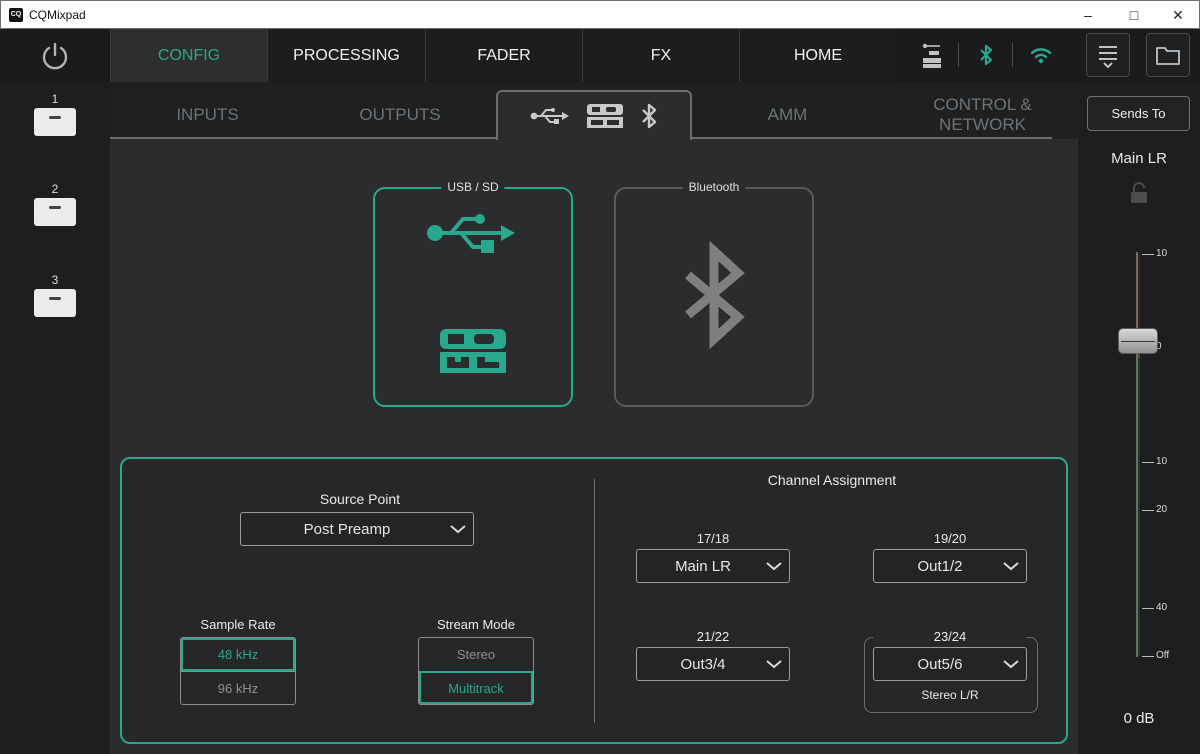 This screenshot has width=1200, height=754. I want to click on channel-21-22-value: Out3/4, so click(703, 664).